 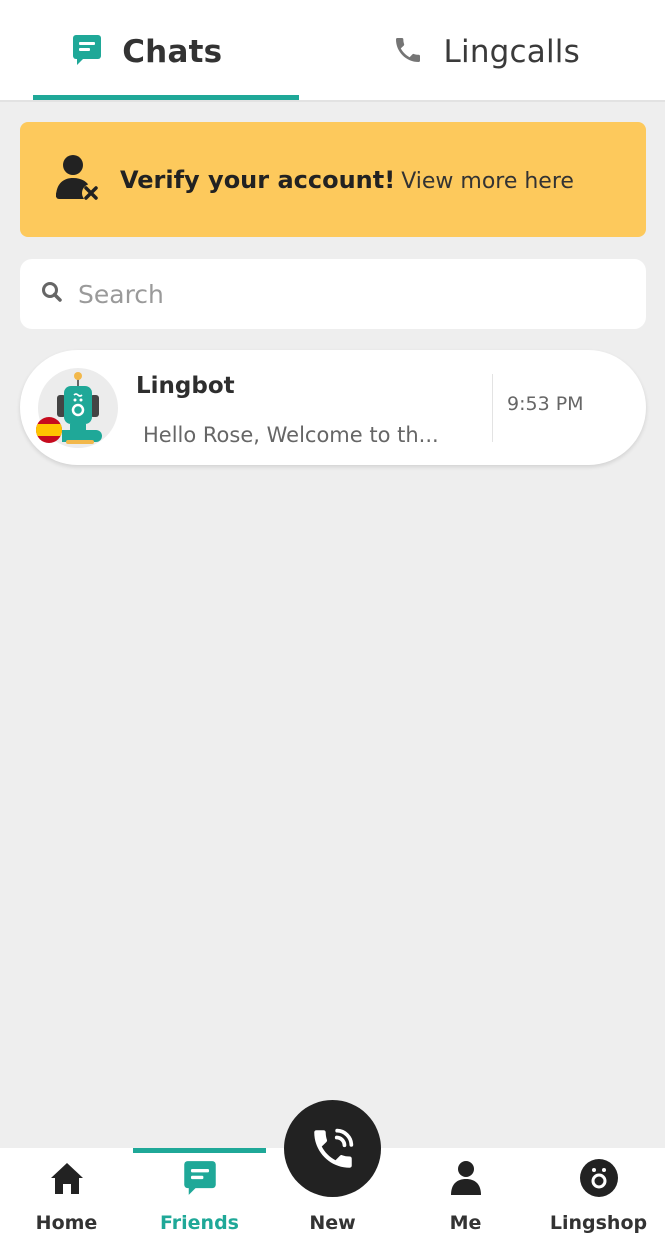 I want to click on tab-lingcalls-label: Lingcalls, so click(x=511, y=52).